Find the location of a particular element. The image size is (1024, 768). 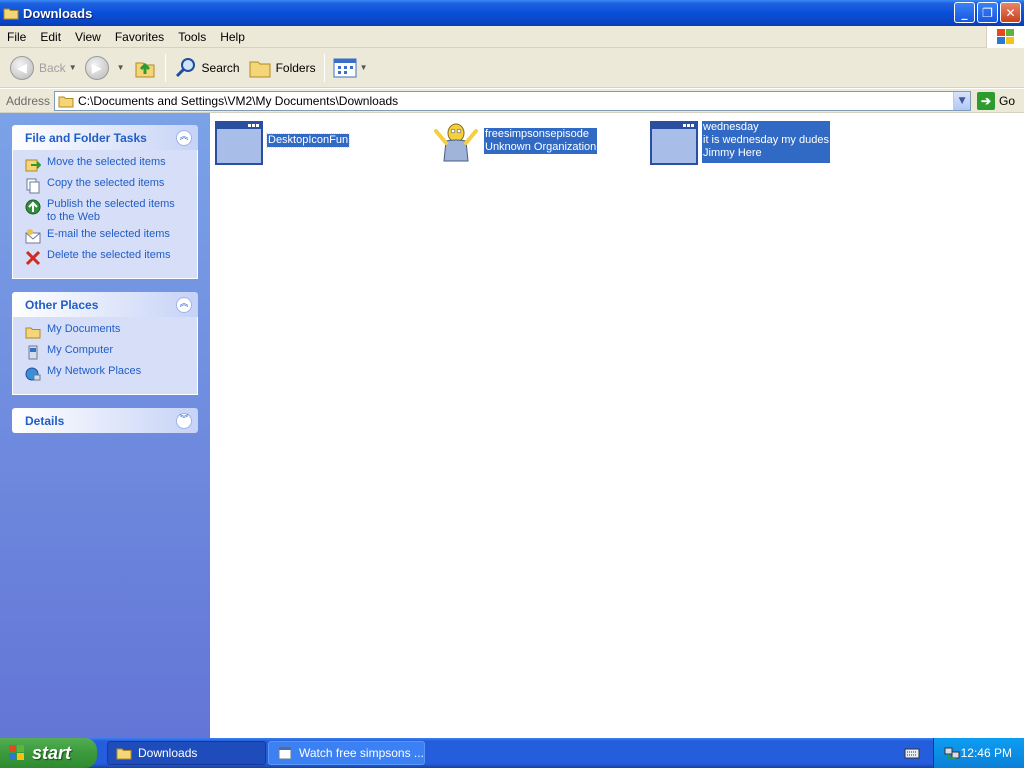

panel-header: Other Places ︽ is located at coordinates (105, 304).